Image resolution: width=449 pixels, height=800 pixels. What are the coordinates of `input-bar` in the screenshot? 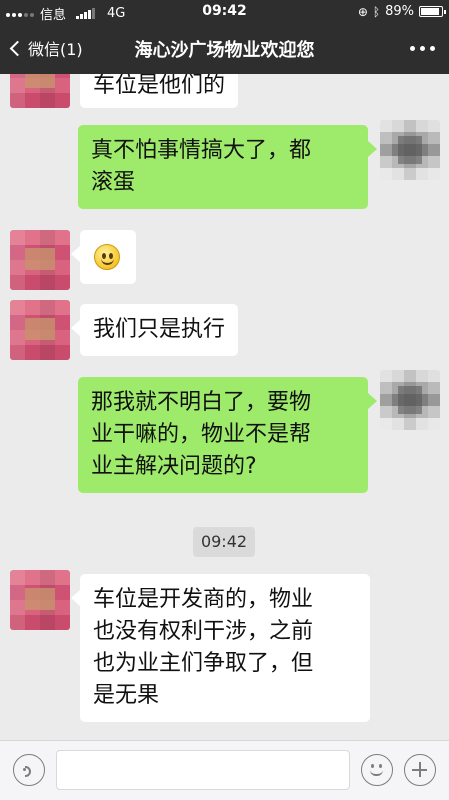 It's located at (224, 770).